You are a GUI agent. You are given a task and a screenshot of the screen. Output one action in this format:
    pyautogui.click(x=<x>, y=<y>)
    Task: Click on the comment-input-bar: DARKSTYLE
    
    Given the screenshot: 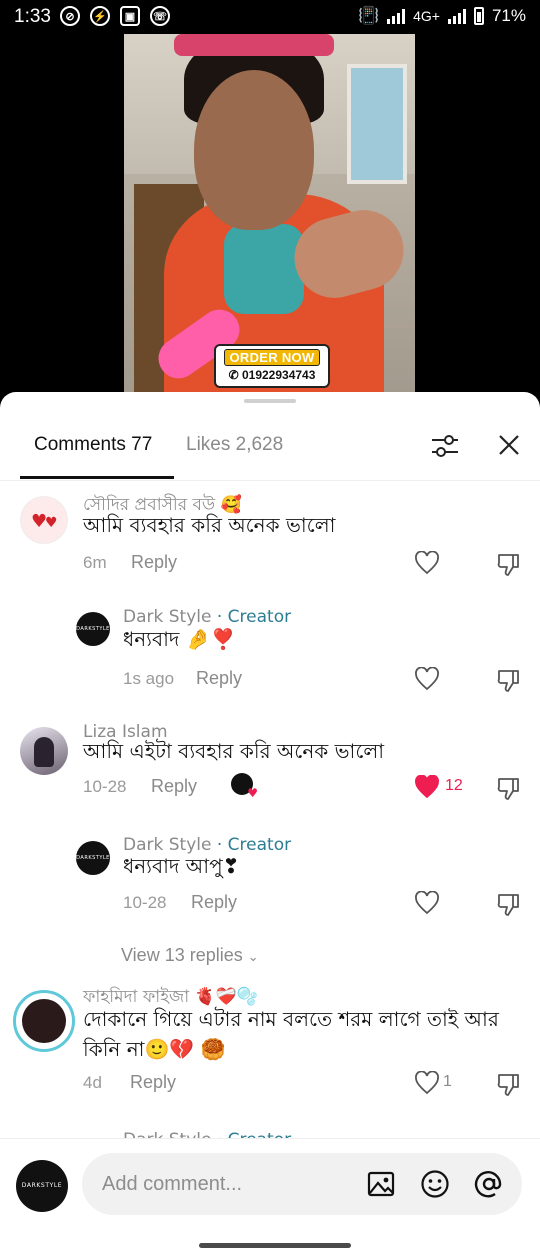 What is the action you would take?
    pyautogui.click(x=270, y=1199)
    